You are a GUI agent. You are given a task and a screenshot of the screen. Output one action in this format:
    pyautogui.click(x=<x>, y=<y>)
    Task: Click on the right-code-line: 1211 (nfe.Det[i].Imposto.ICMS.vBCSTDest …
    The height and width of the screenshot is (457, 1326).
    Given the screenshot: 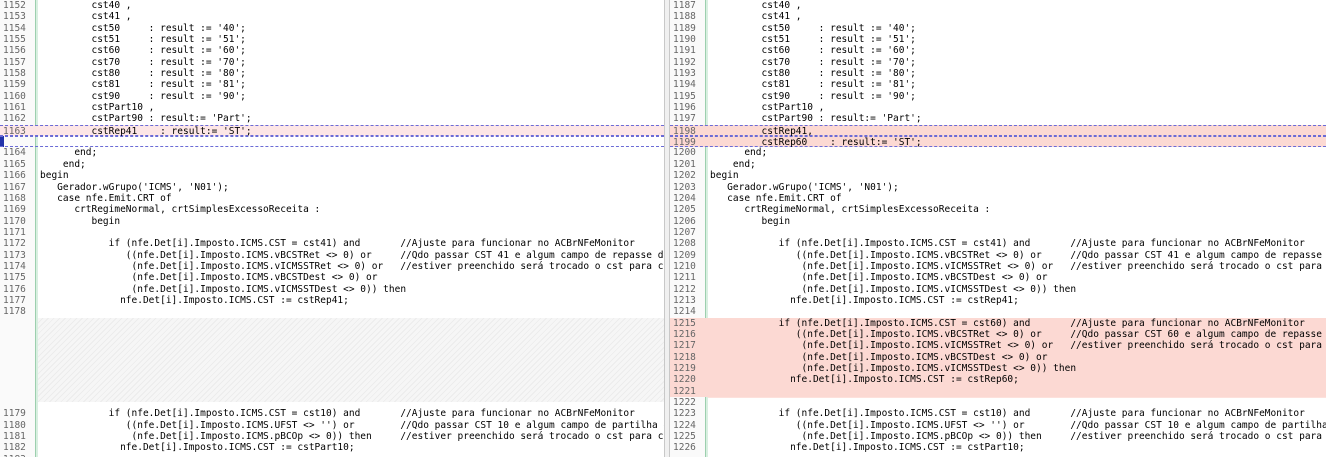 What is the action you would take?
    pyautogui.click(x=998, y=277)
    